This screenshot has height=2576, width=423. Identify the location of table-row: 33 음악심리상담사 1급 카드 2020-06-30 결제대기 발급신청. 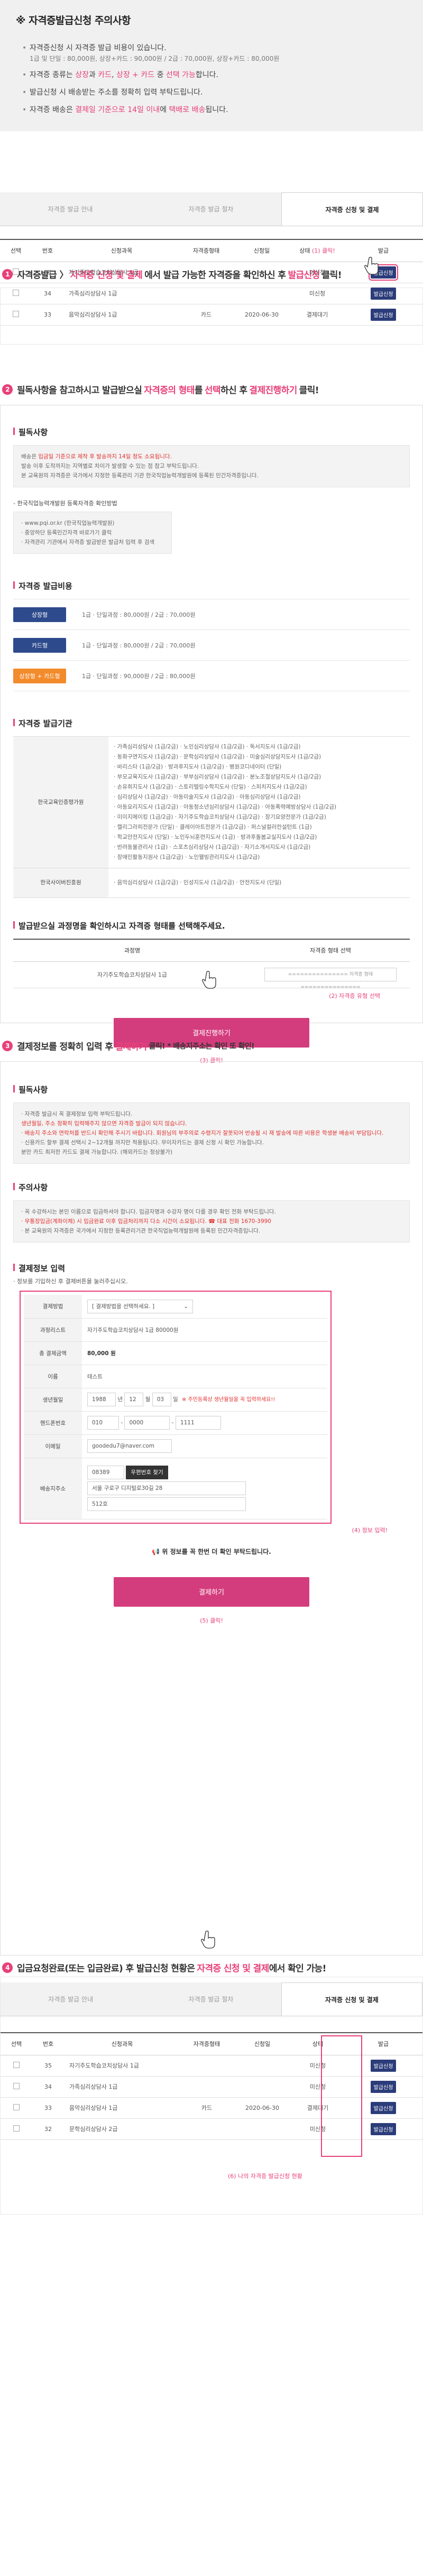
(212, 315).